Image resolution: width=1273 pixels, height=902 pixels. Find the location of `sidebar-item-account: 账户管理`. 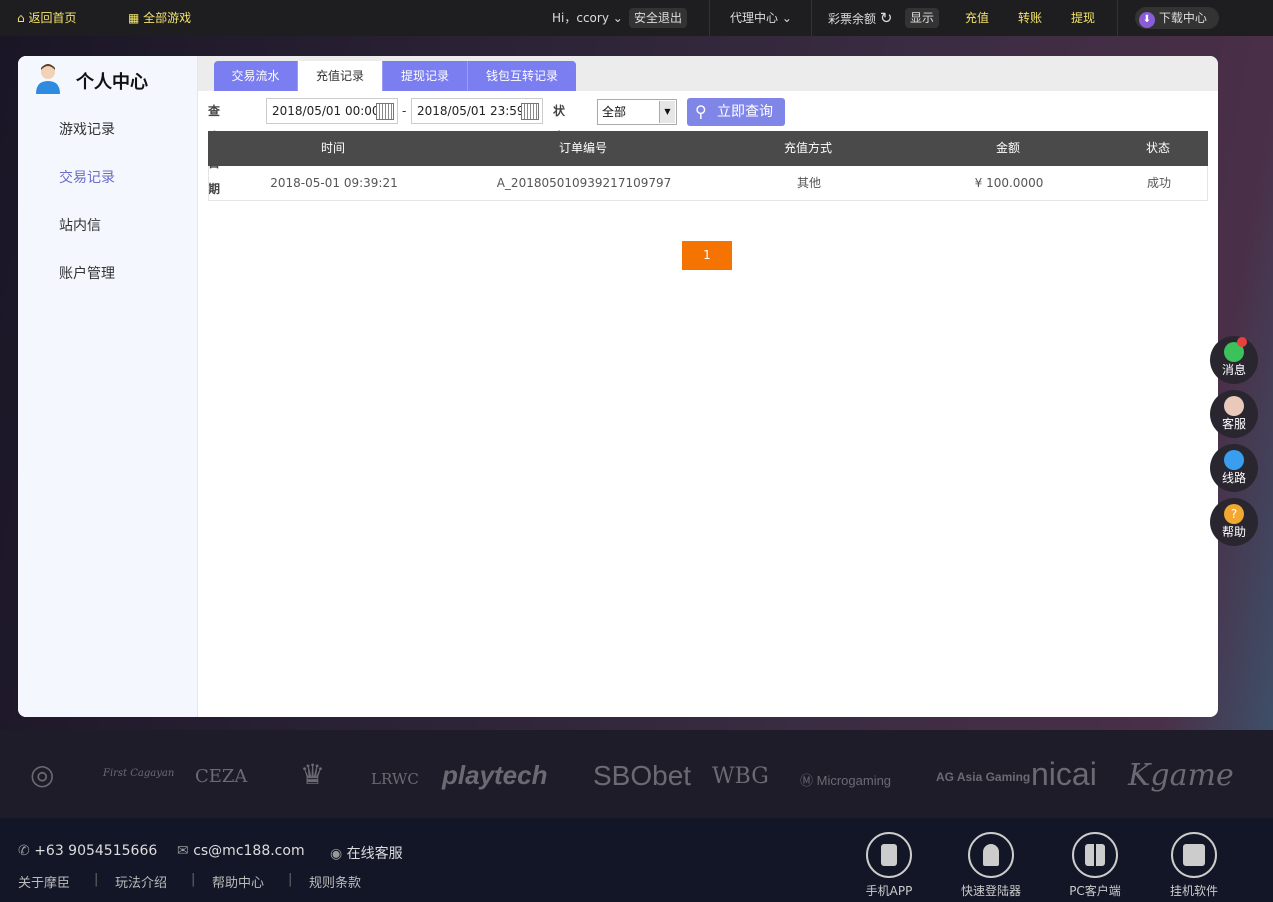

sidebar-item-account: 账户管理 is located at coordinates (87, 273).